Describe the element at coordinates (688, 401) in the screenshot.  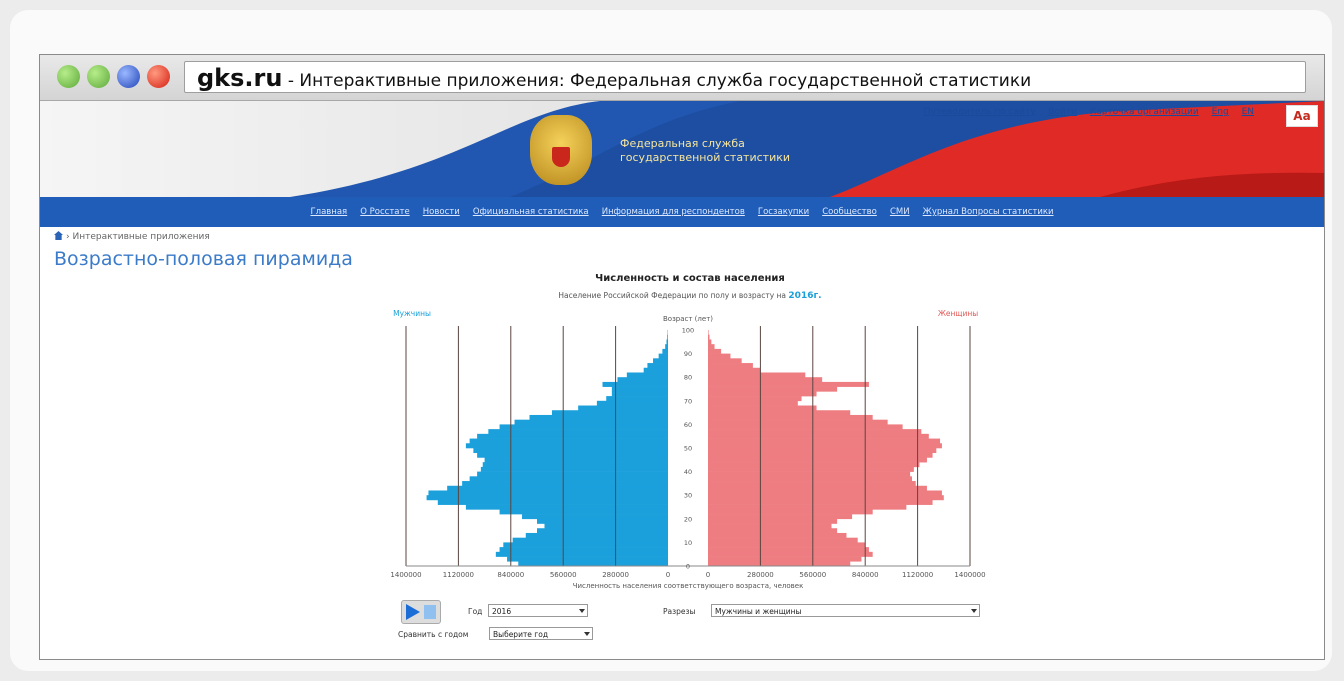
I see `age-tick-70: 70` at that location.